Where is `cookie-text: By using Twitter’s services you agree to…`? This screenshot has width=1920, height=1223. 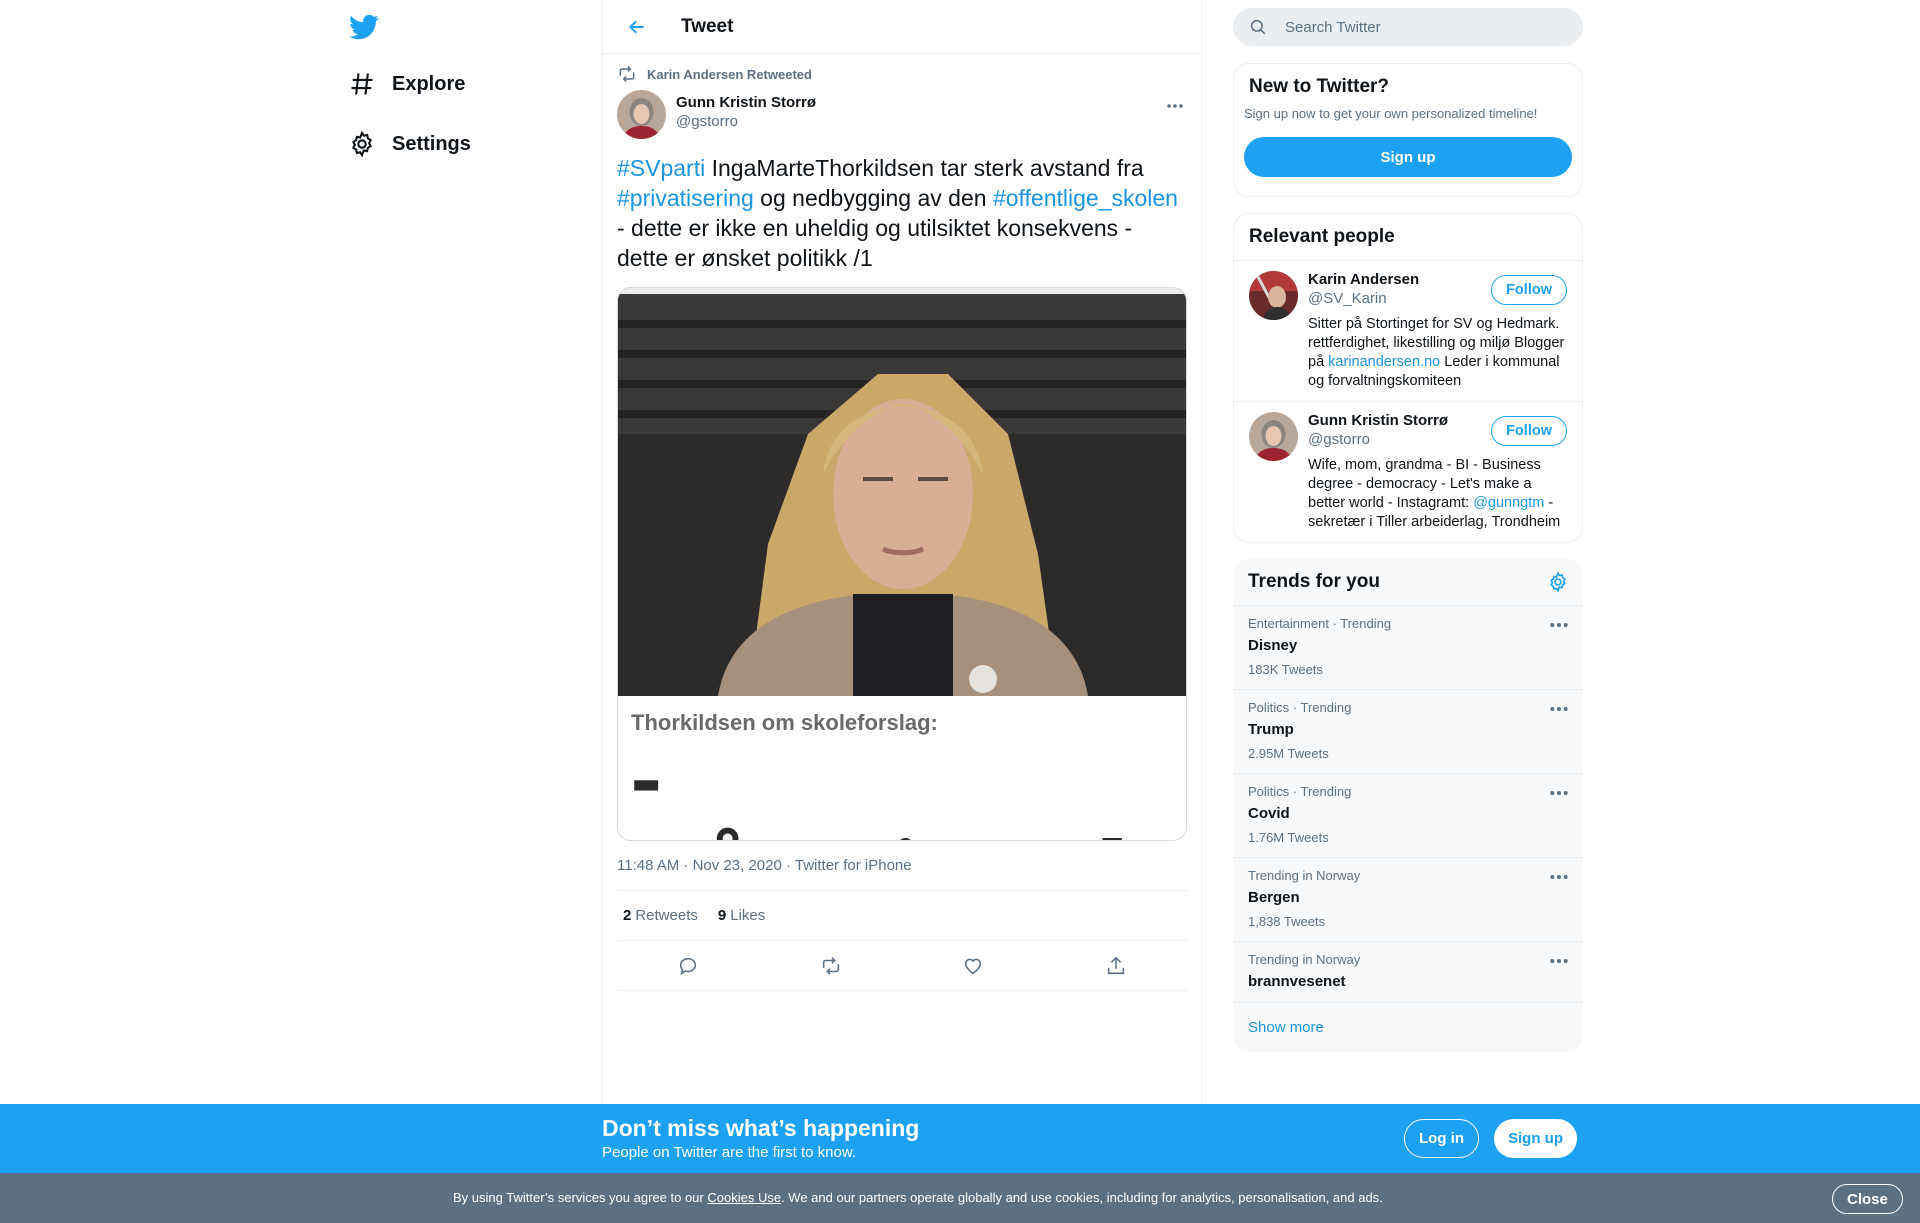 cookie-text: By using Twitter’s services you agree to… is located at coordinates (918, 1197).